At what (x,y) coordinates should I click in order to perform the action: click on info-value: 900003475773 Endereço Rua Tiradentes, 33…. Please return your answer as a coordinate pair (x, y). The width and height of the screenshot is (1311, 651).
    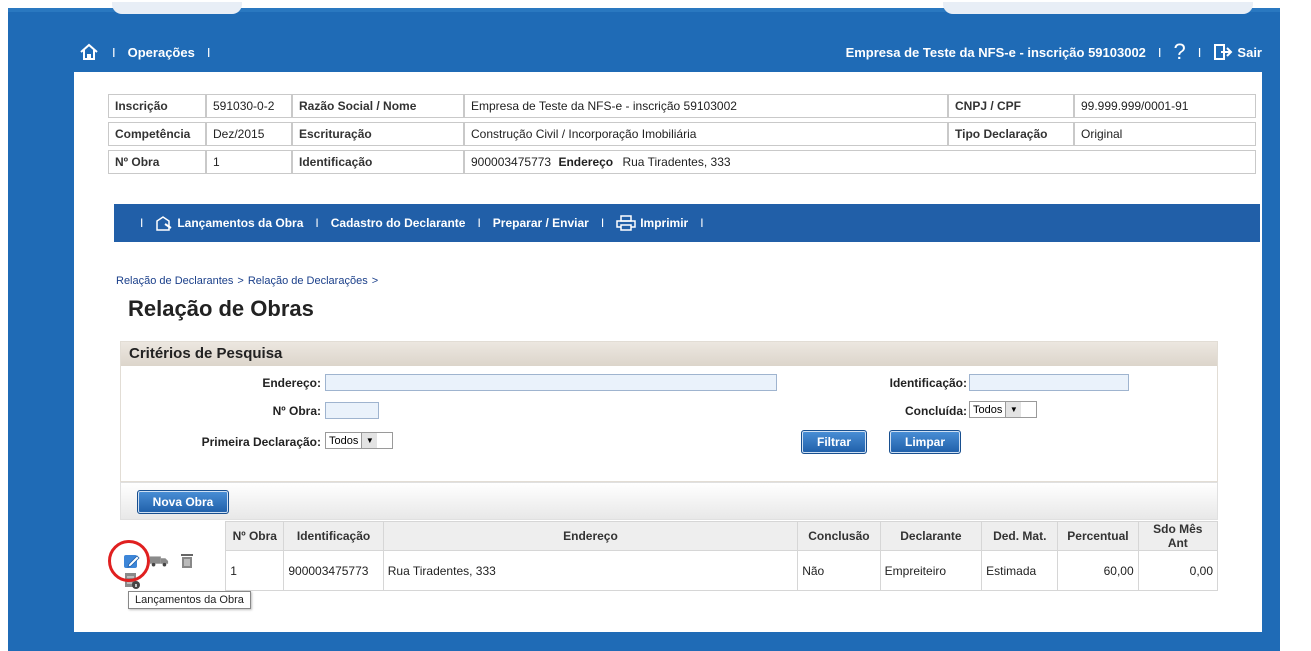
    Looking at the image, I should click on (860, 162).